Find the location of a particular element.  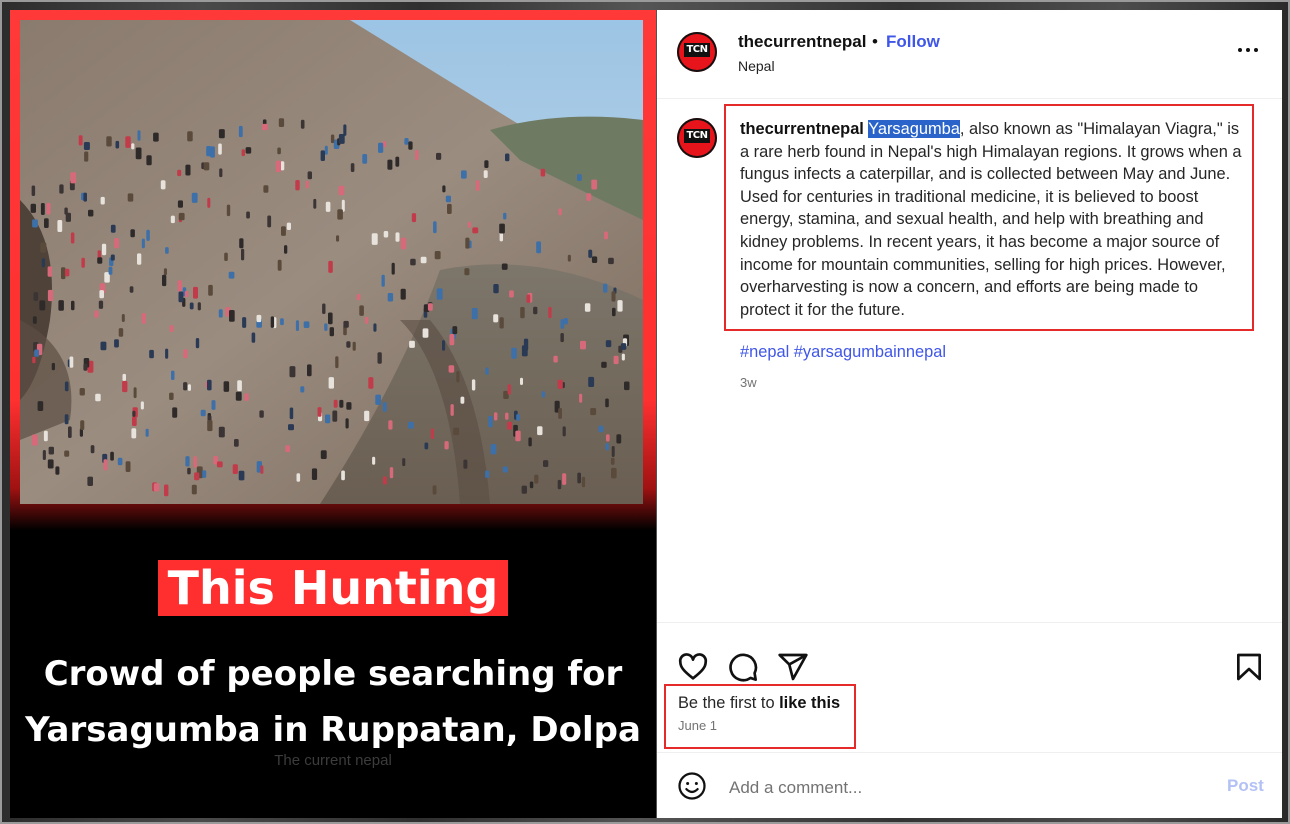

caption-avatar: TCN is located at coordinates (697, 138).